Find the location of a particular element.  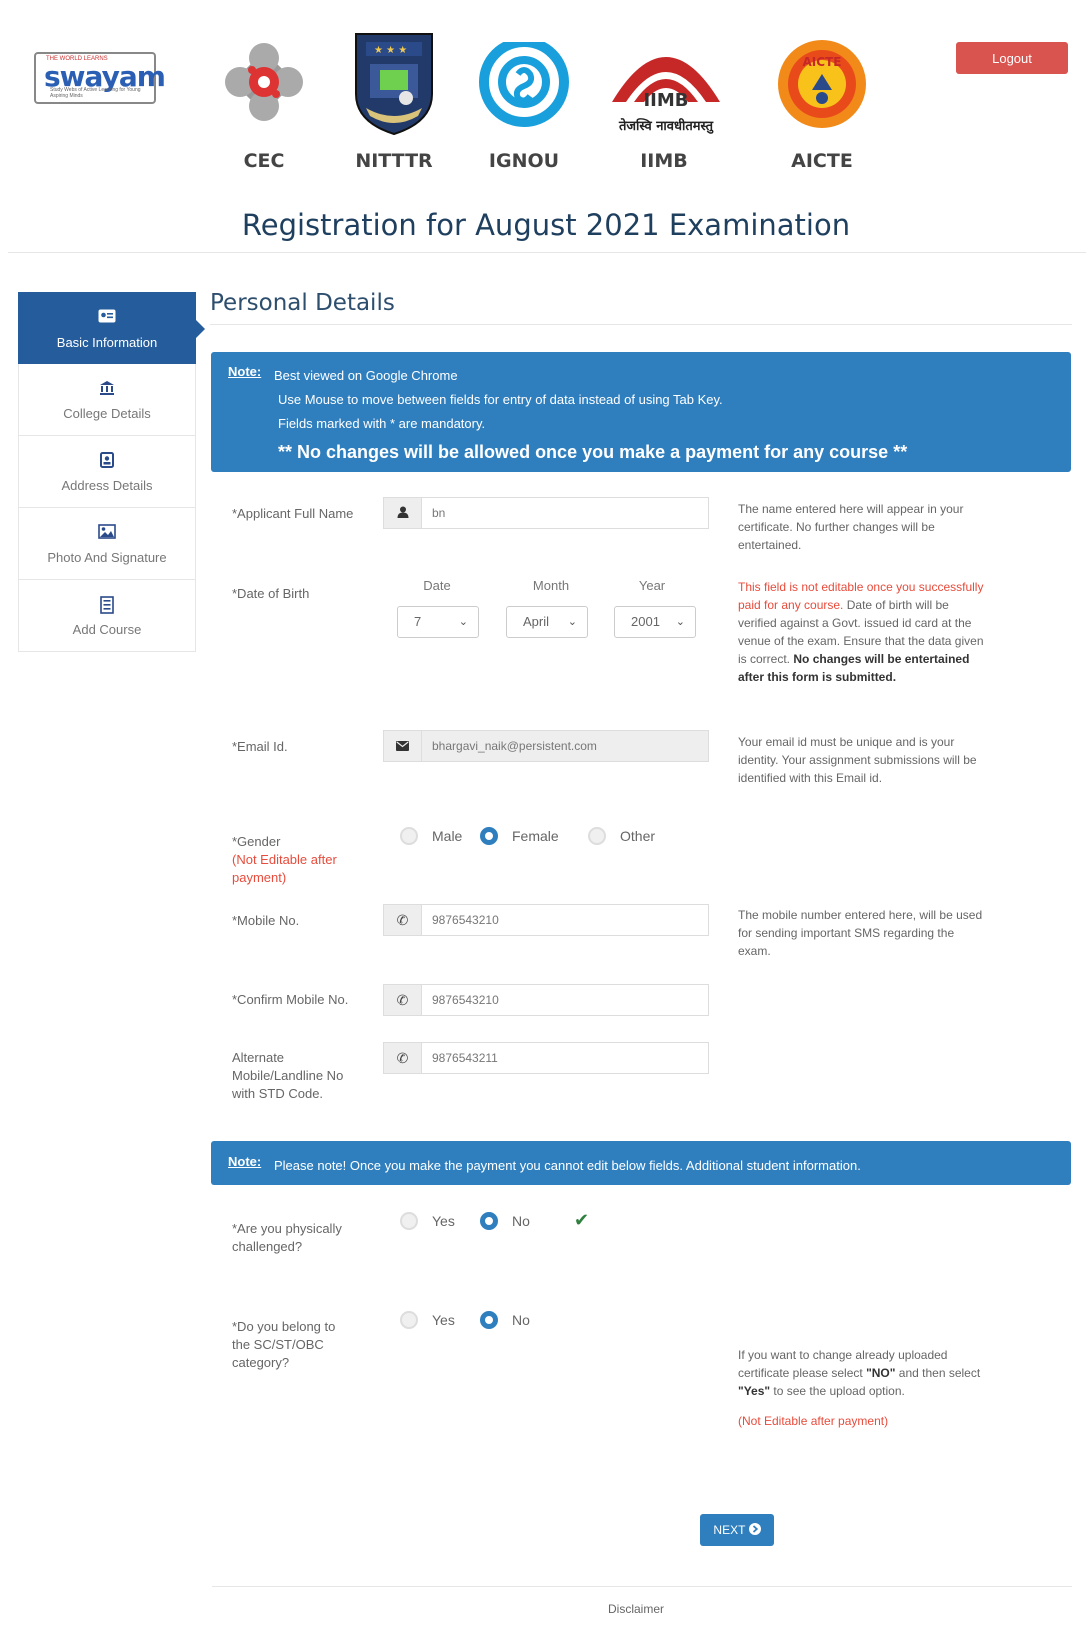

arrow-right-circle-icon is located at coordinates (754, 1530).